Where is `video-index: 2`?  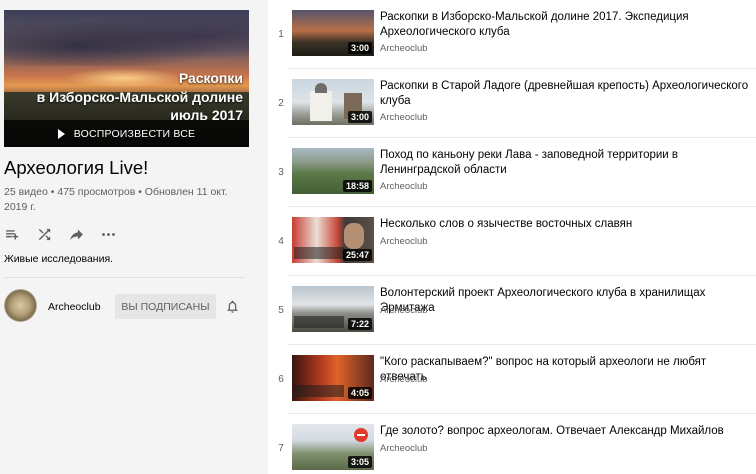 video-index: 2 is located at coordinates (281, 103).